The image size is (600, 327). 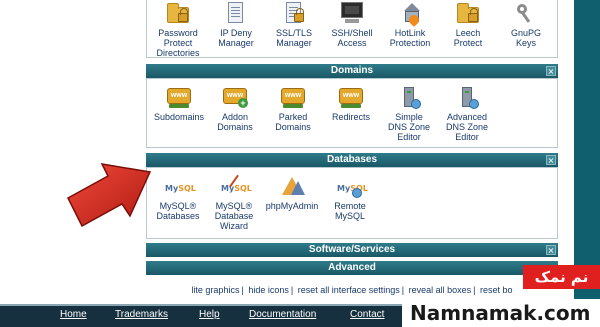 I want to click on leech-protect-item: Leech Protect, so click(x=468, y=24).